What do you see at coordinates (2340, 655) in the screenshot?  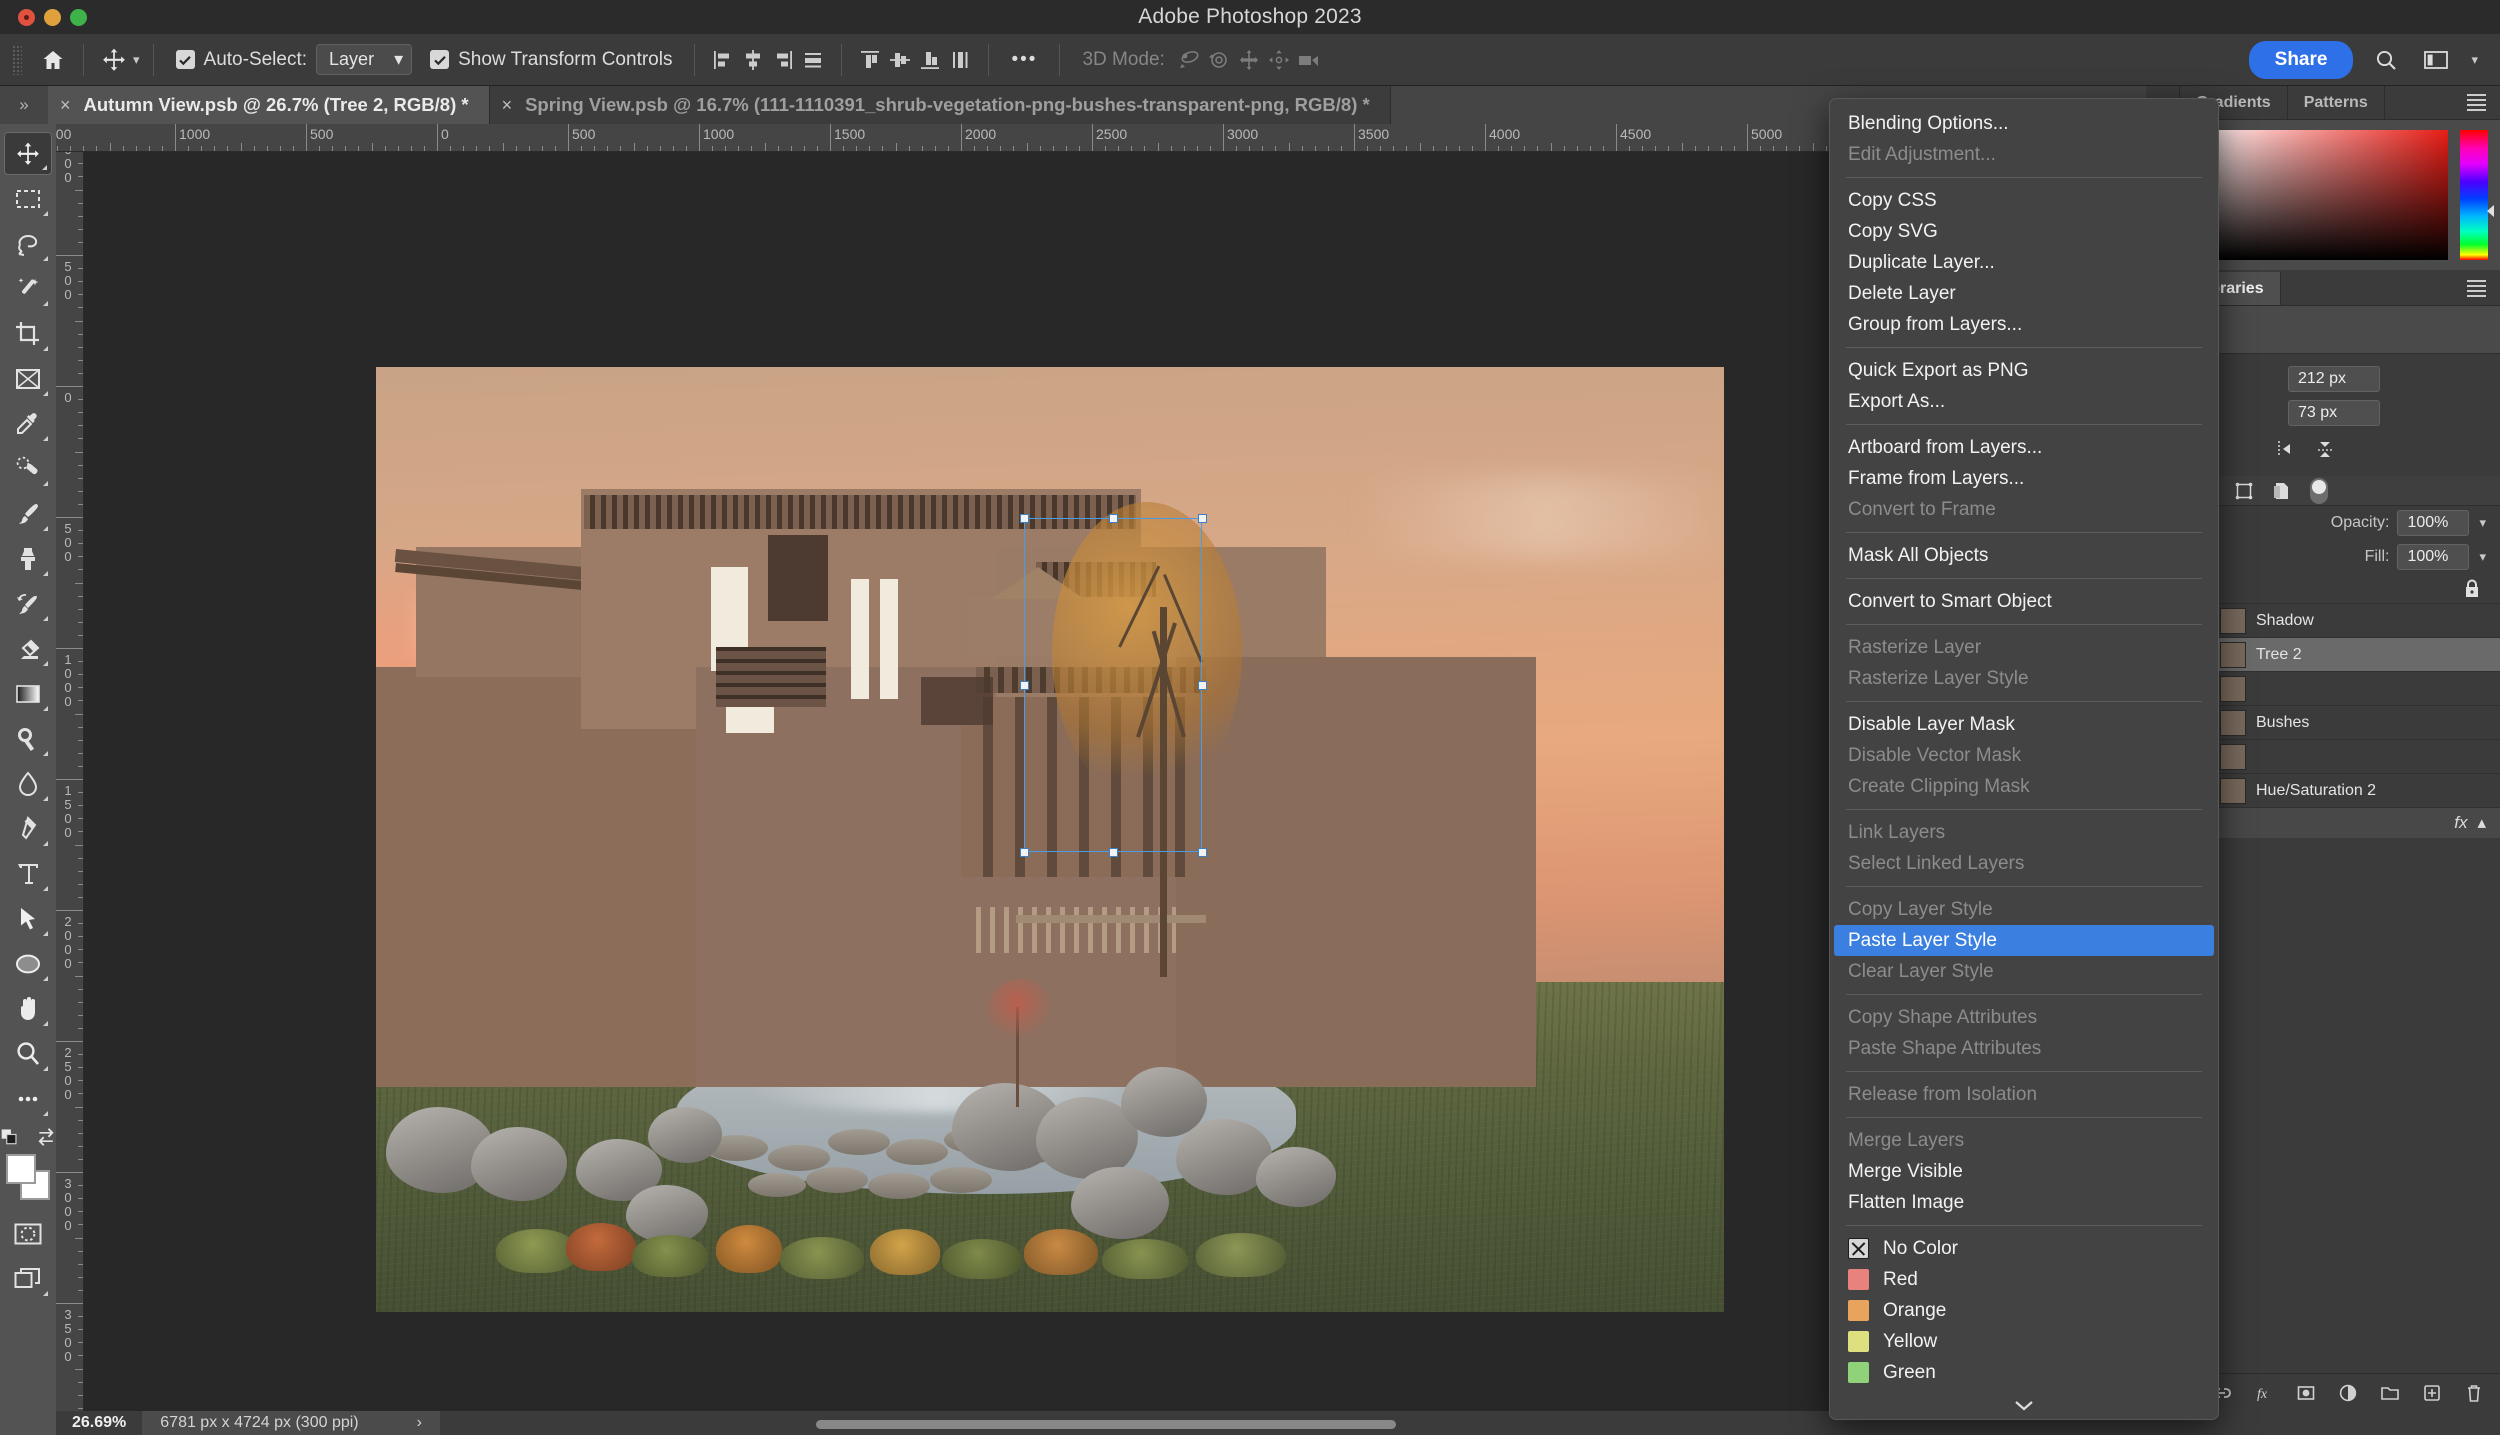 I see `layer-row: Tree 2` at bounding box center [2340, 655].